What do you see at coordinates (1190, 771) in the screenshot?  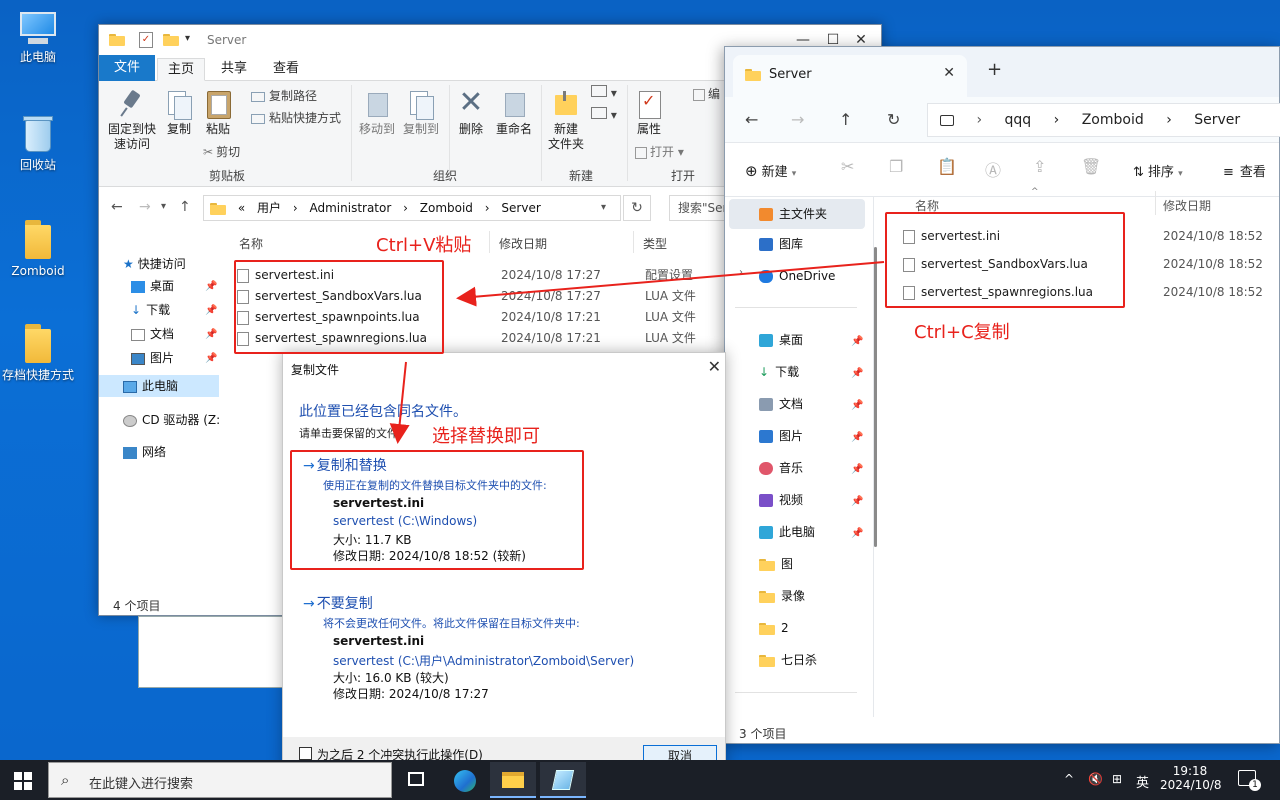 I see `clock-time: 19:18` at bounding box center [1190, 771].